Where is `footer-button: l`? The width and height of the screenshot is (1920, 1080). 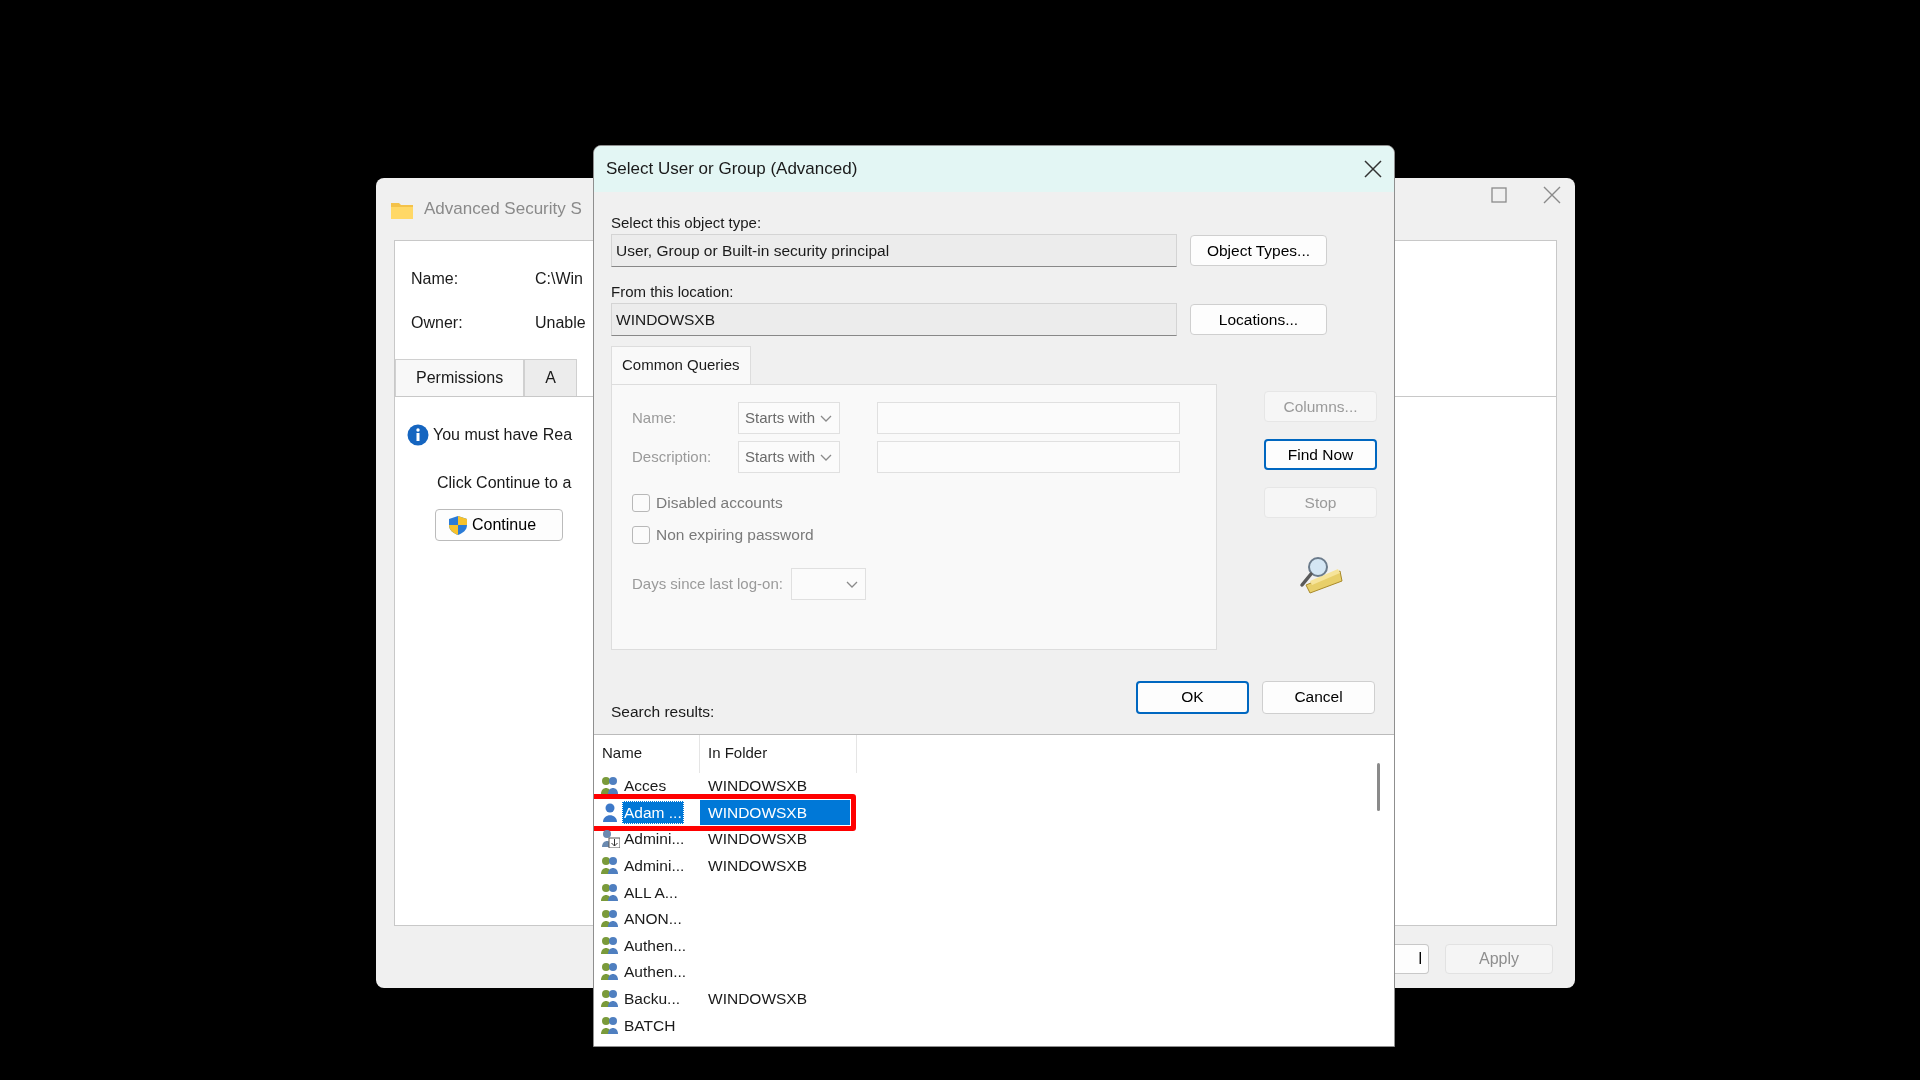 footer-button: l is located at coordinates (1412, 959).